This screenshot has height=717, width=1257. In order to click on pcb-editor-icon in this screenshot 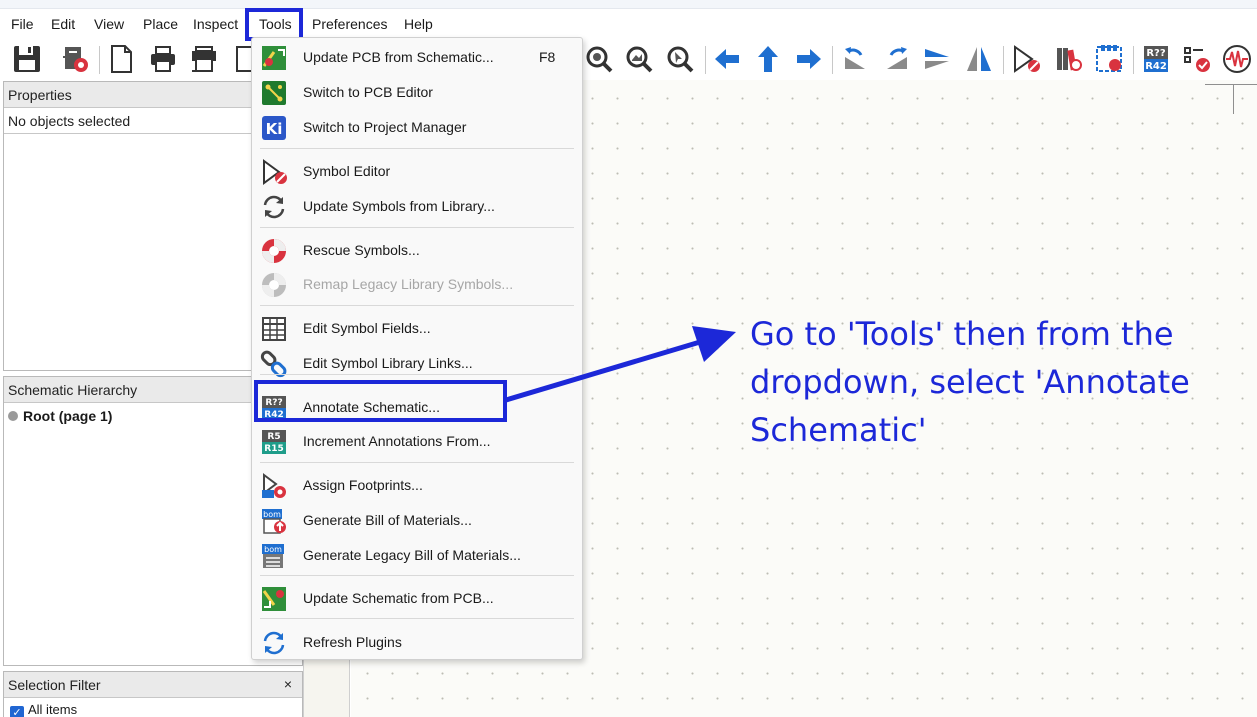, I will do `click(274, 93)`.